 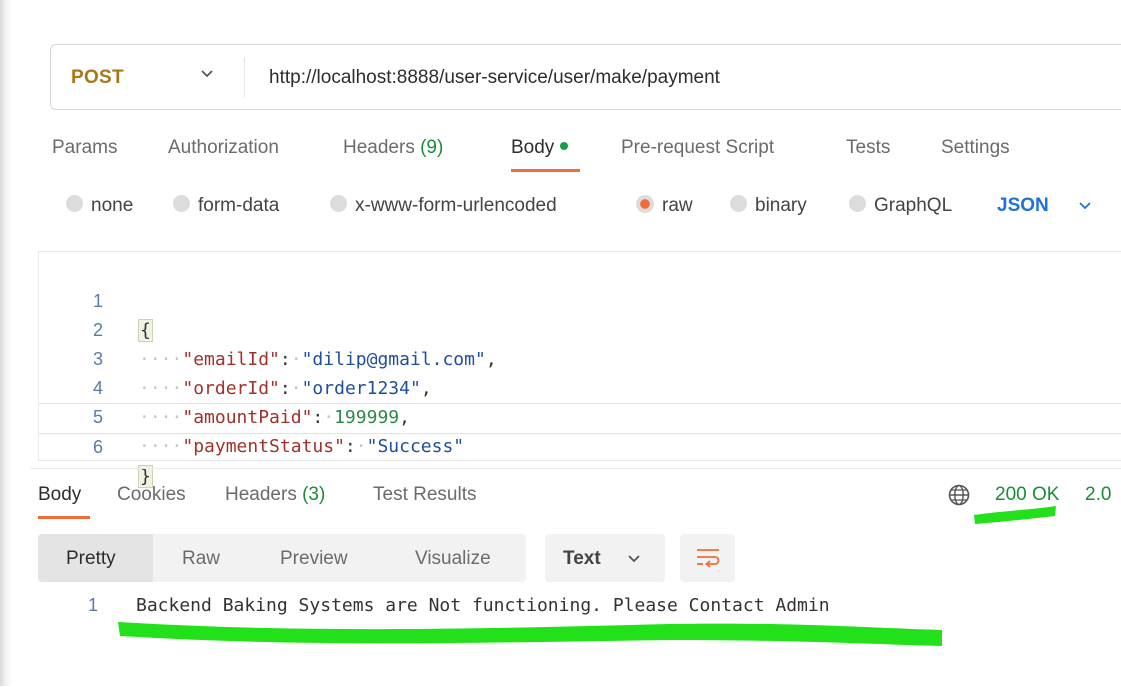 What do you see at coordinates (314, 559) in the screenshot?
I see `format-preview-button: Preview` at bounding box center [314, 559].